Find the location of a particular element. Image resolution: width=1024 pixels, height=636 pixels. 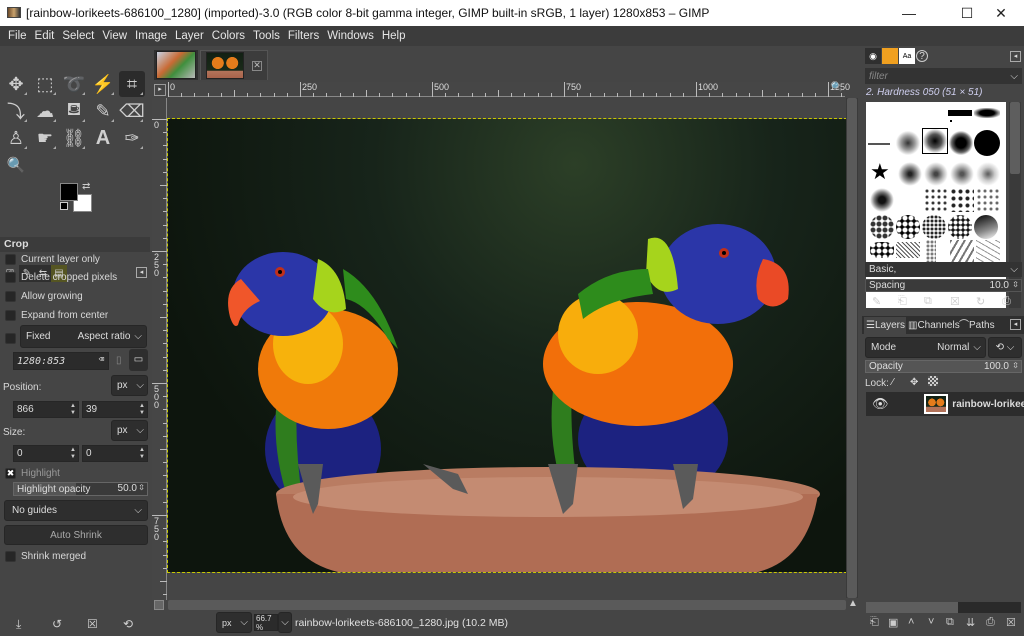

restore-options-icon: ↺ is located at coordinates (57, 624).